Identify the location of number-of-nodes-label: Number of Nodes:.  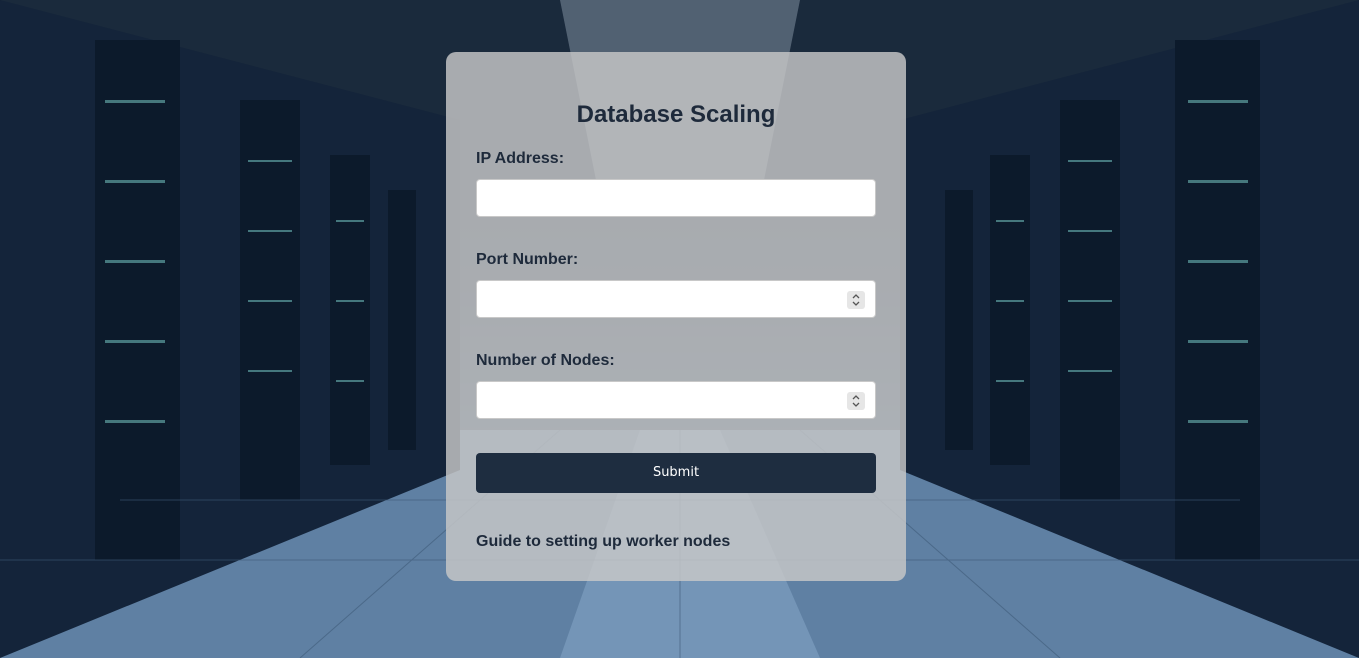
(545, 360).